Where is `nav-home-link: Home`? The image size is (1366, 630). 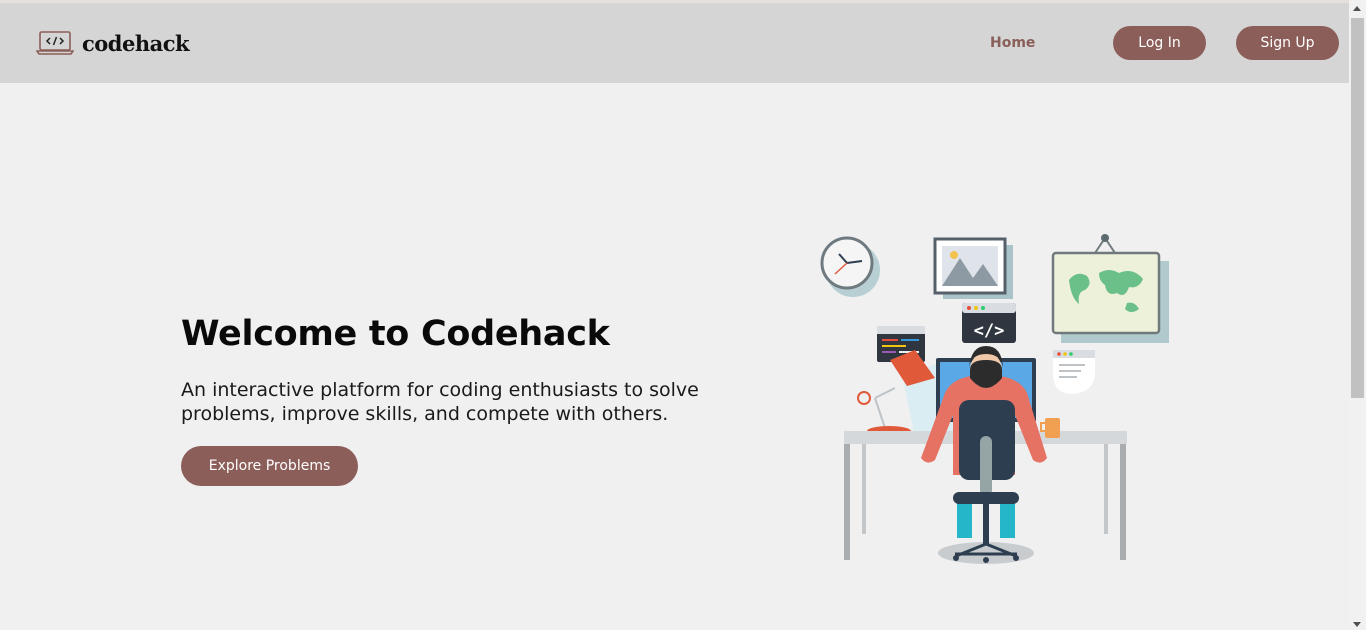 nav-home-link: Home is located at coordinates (1012, 43).